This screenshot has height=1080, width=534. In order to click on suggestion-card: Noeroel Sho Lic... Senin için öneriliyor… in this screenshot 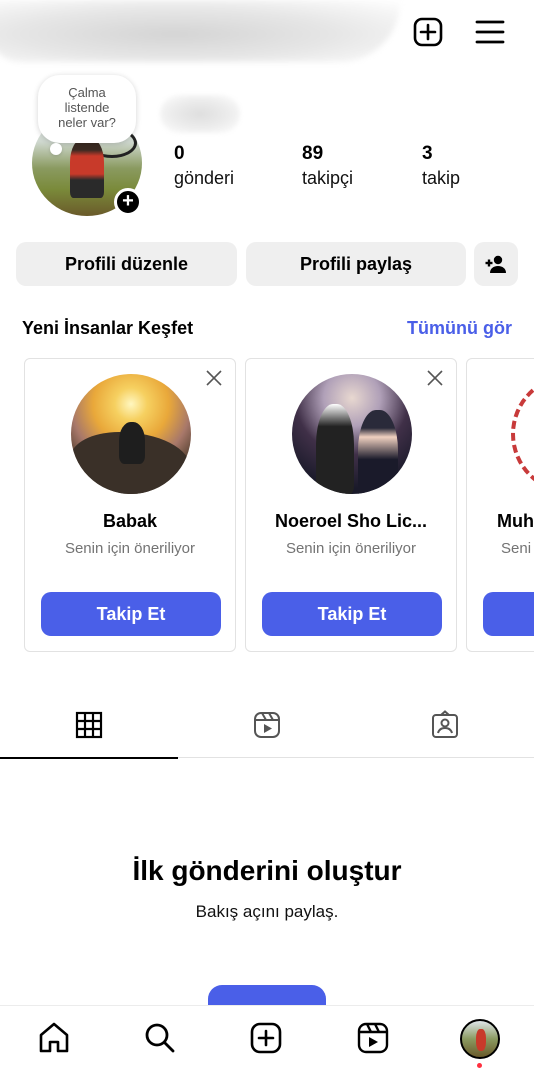, I will do `click(351, 505)`.